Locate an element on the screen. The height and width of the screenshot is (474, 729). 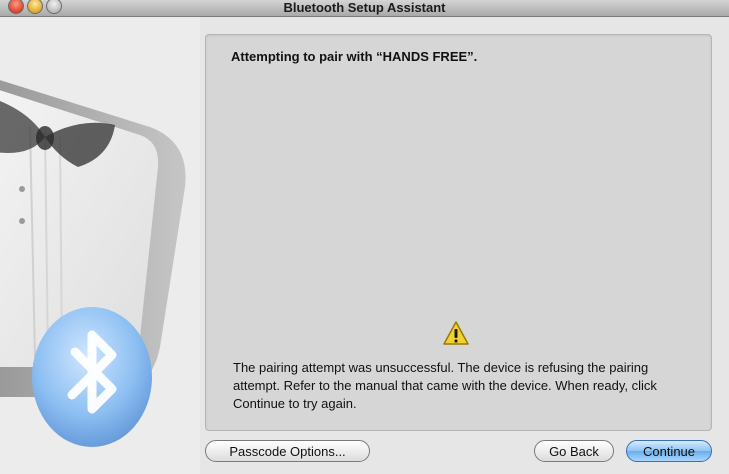
go-back-button: Go Back is located at coordinates (574, 451).